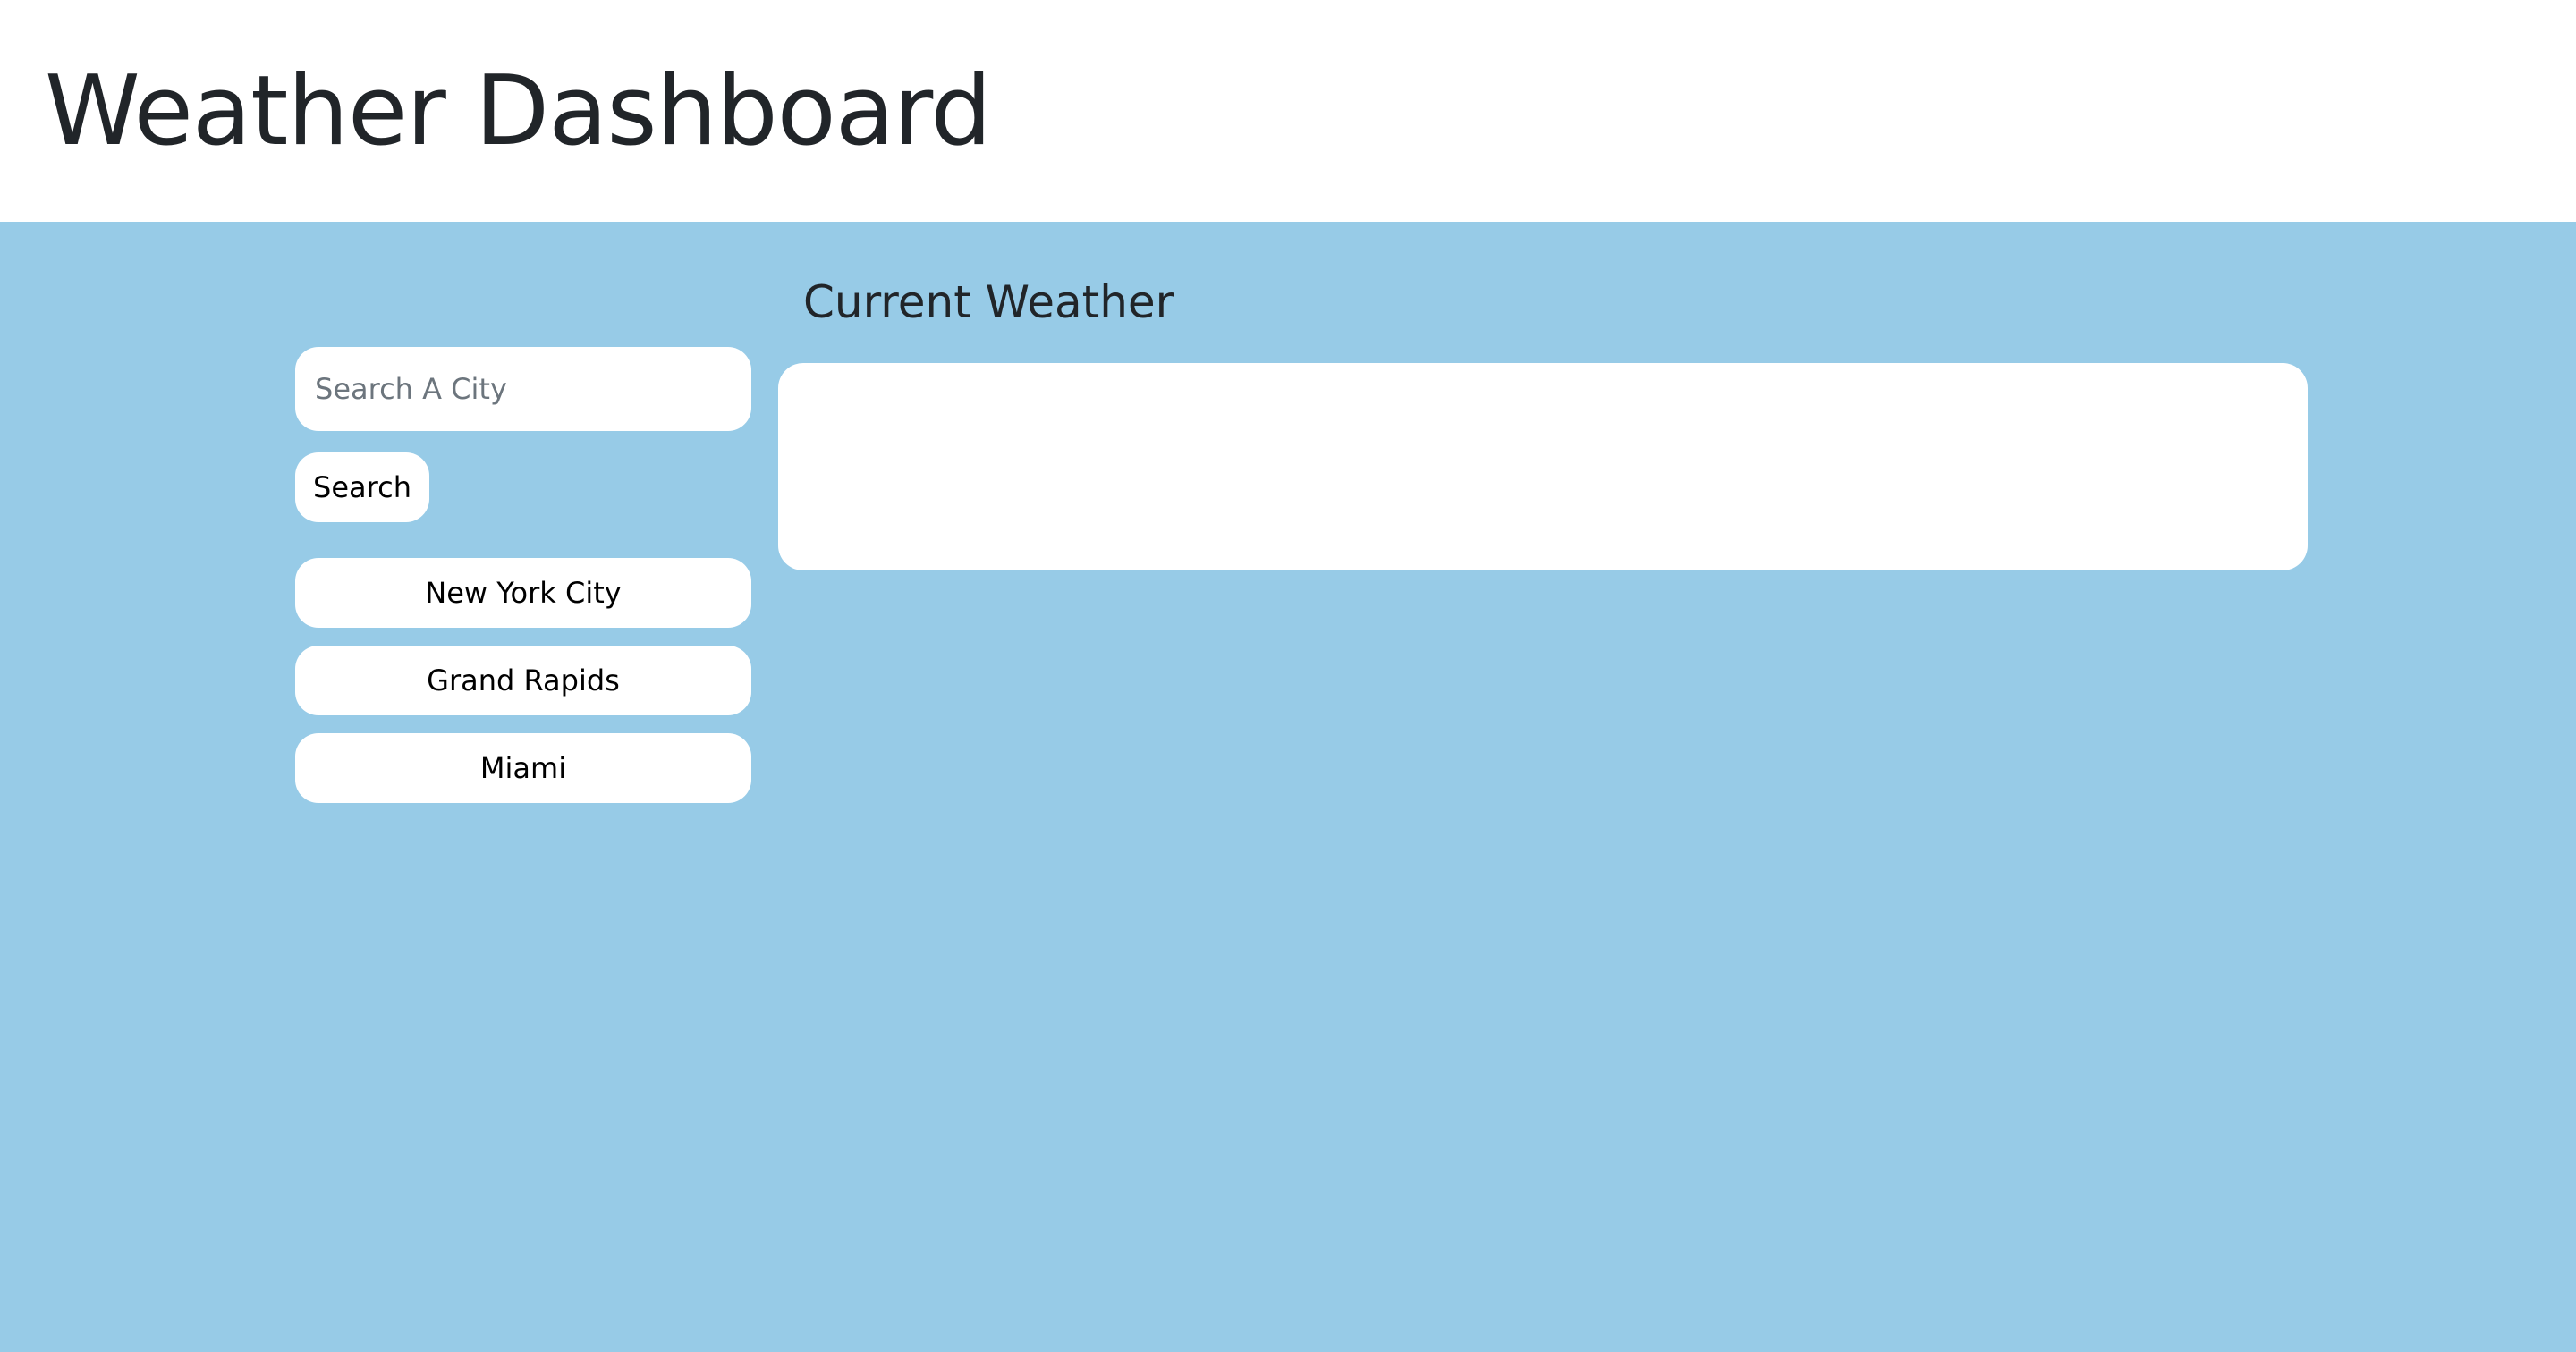 The width and height of the screenshot is (2576, 1352). I want to click on search-button: Search, so click(362, 487).